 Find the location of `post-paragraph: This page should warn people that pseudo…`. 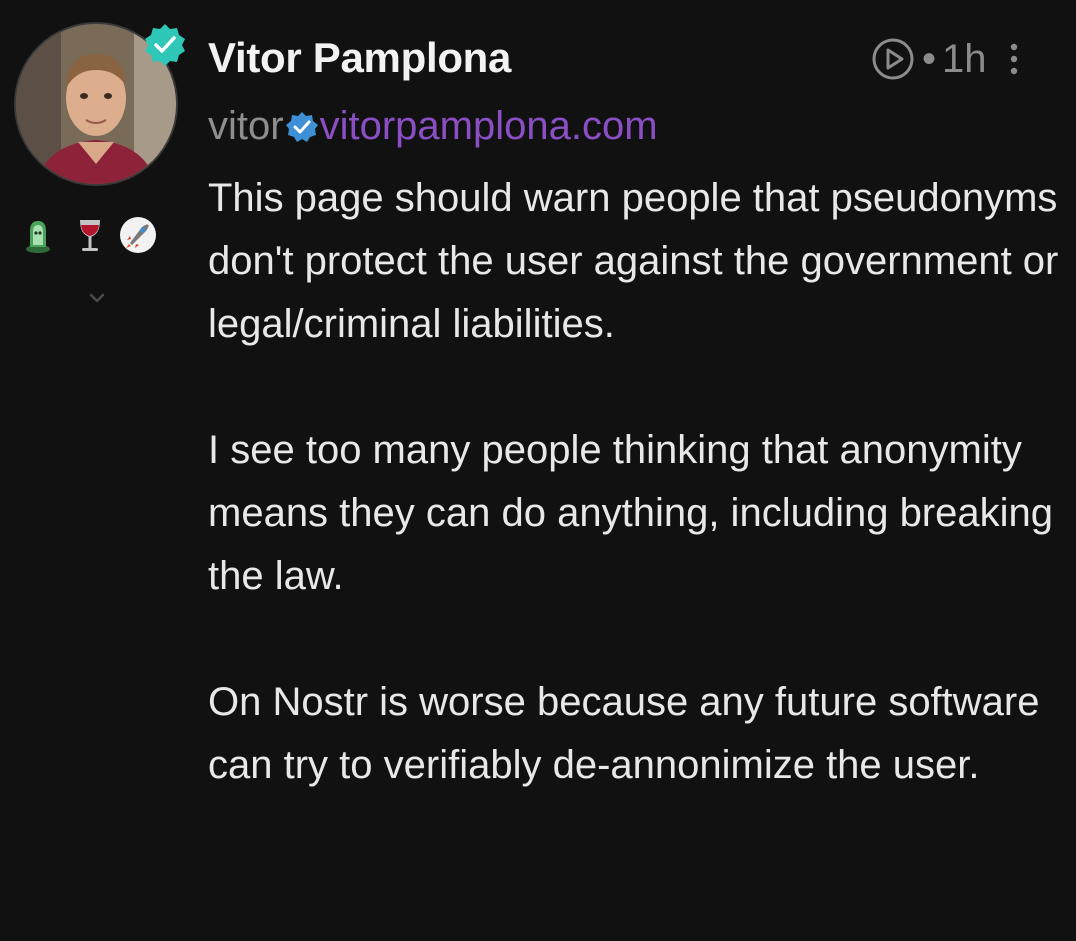

post-paragraph: This page should warn people that pseudo… is located at coordinates (633, 261).